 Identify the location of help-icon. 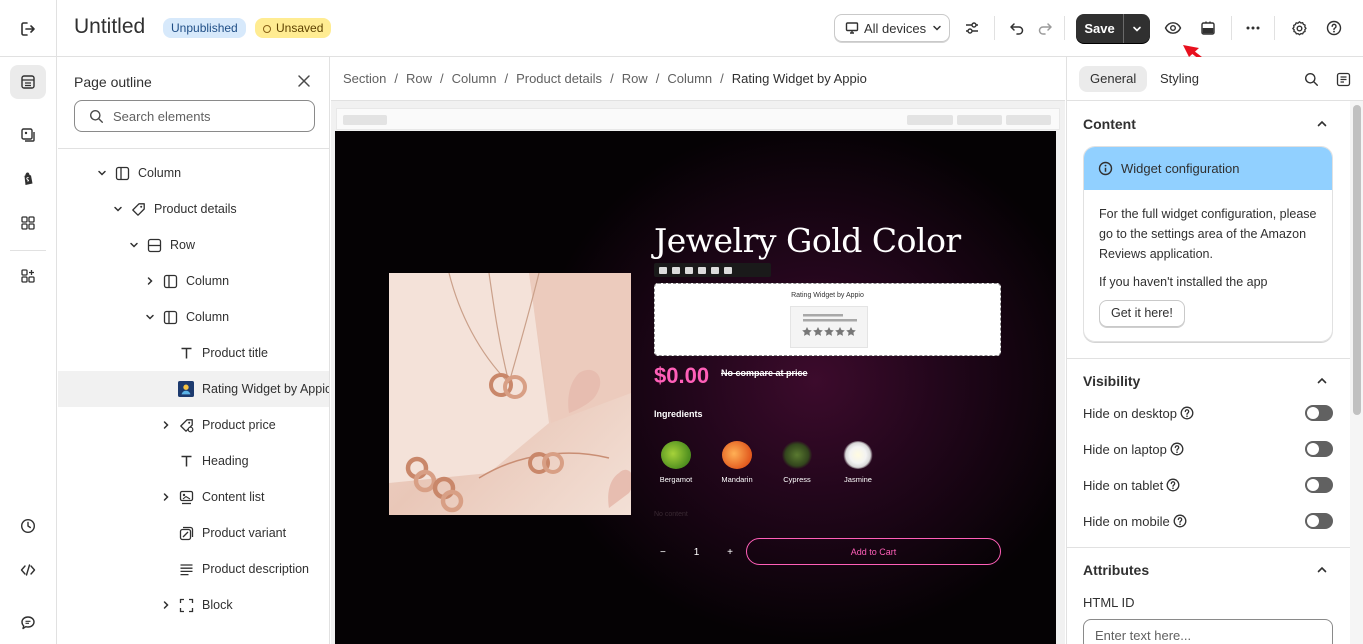
(1334, 28).